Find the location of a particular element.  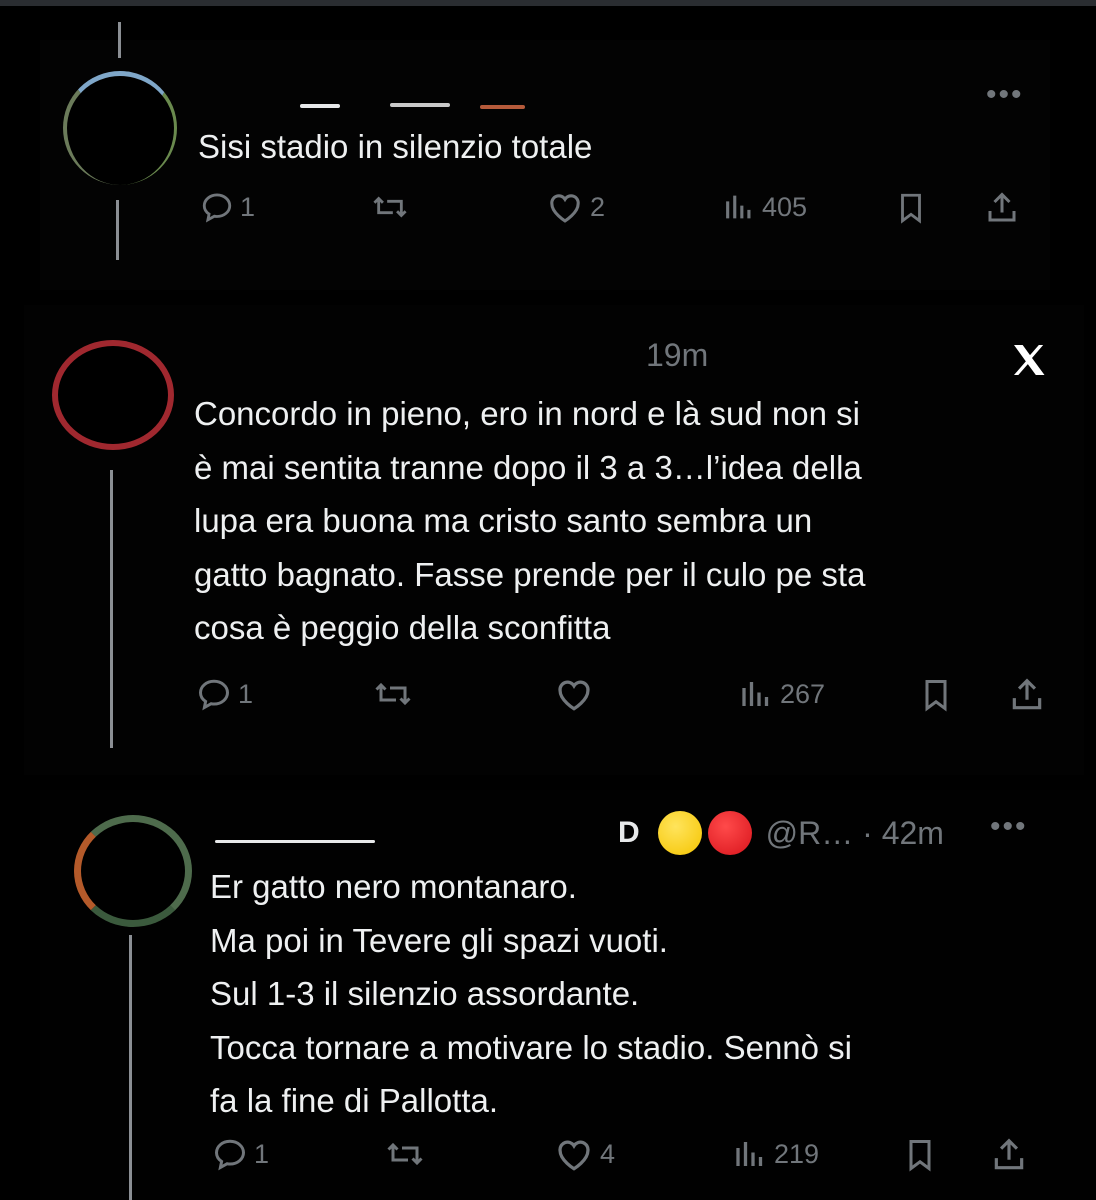

post-text-line: lupa era buona ma cristo santo sembra un is located at coordinates (503, 520).